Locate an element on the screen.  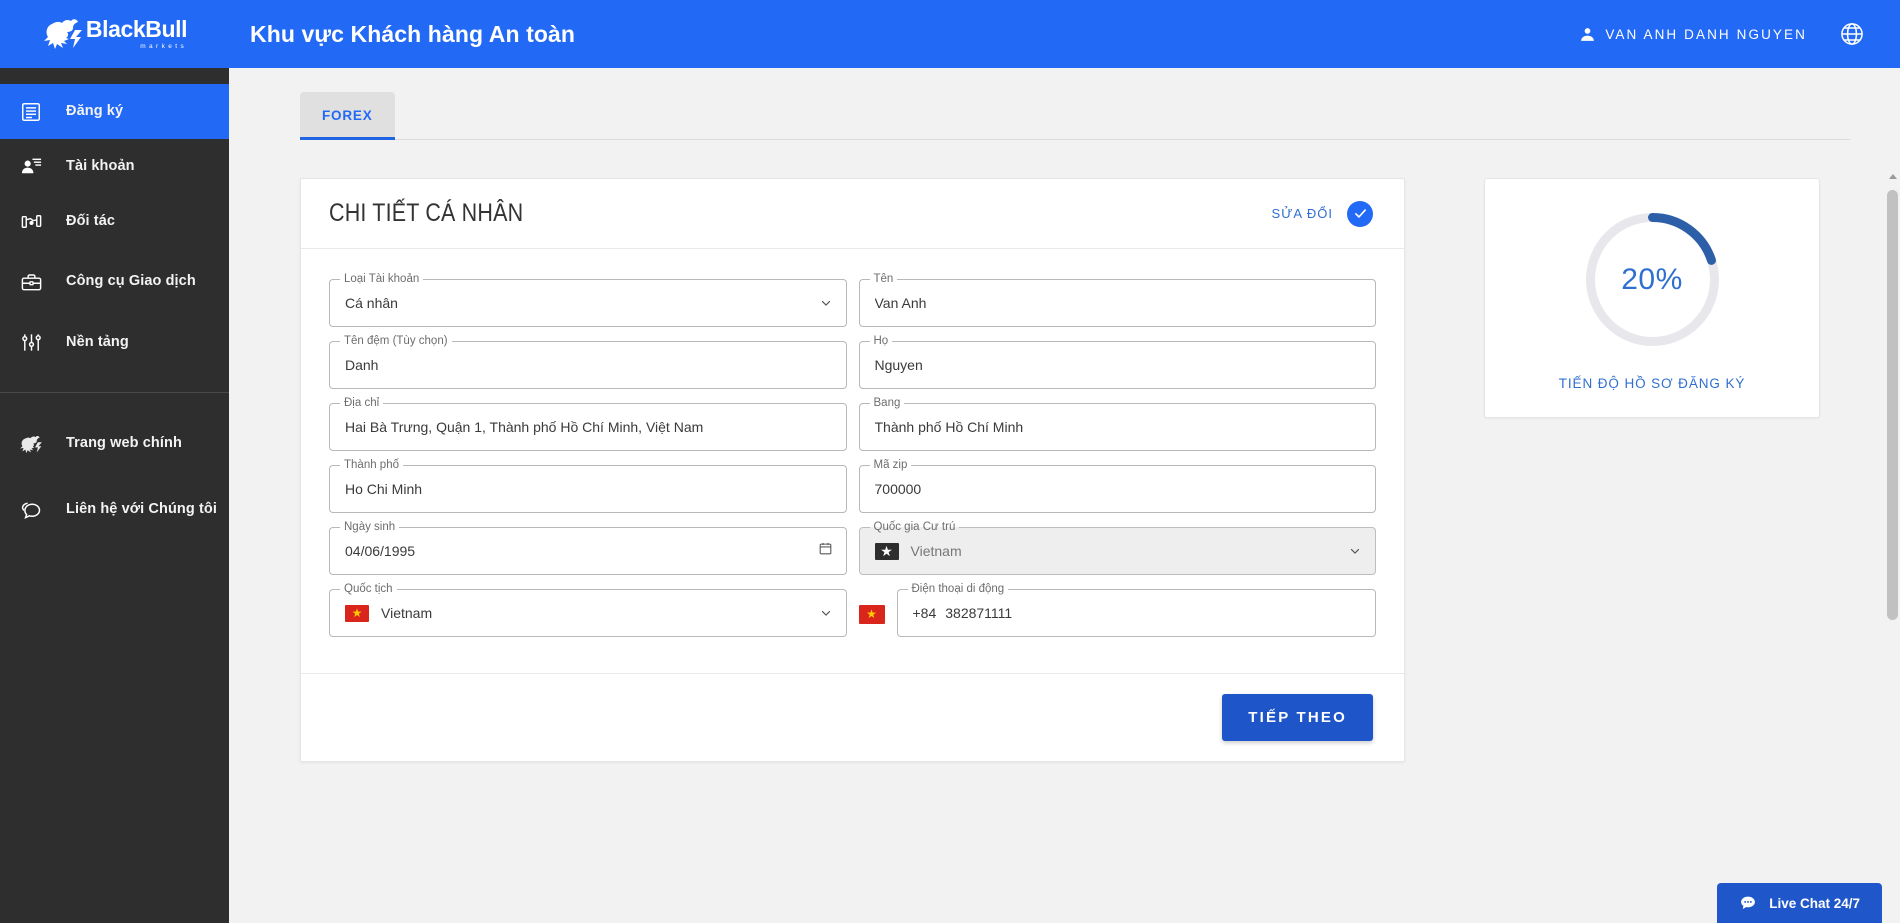
field-city: Thành phố Ho Chi Minh is located at coordinates (588, 485).